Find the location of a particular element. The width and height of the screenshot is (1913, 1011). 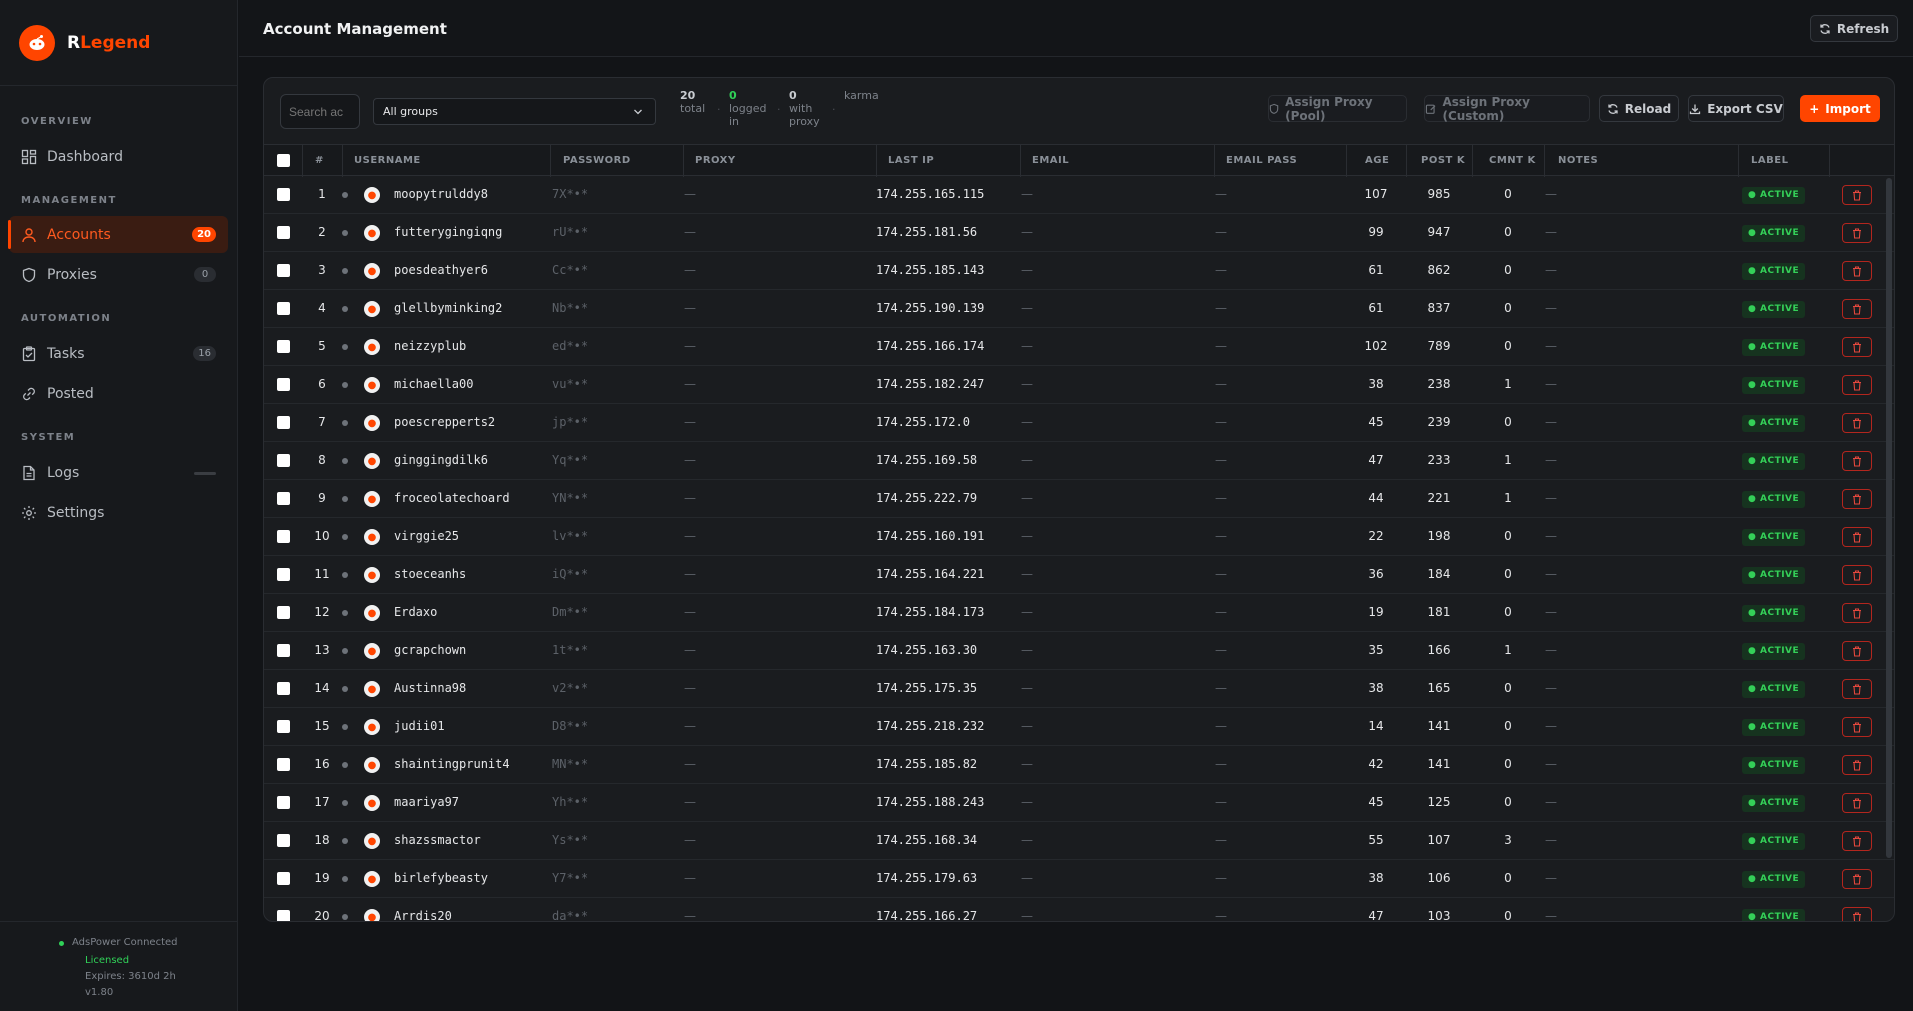

password: Cc*•* is located at coordinates (570, 270).